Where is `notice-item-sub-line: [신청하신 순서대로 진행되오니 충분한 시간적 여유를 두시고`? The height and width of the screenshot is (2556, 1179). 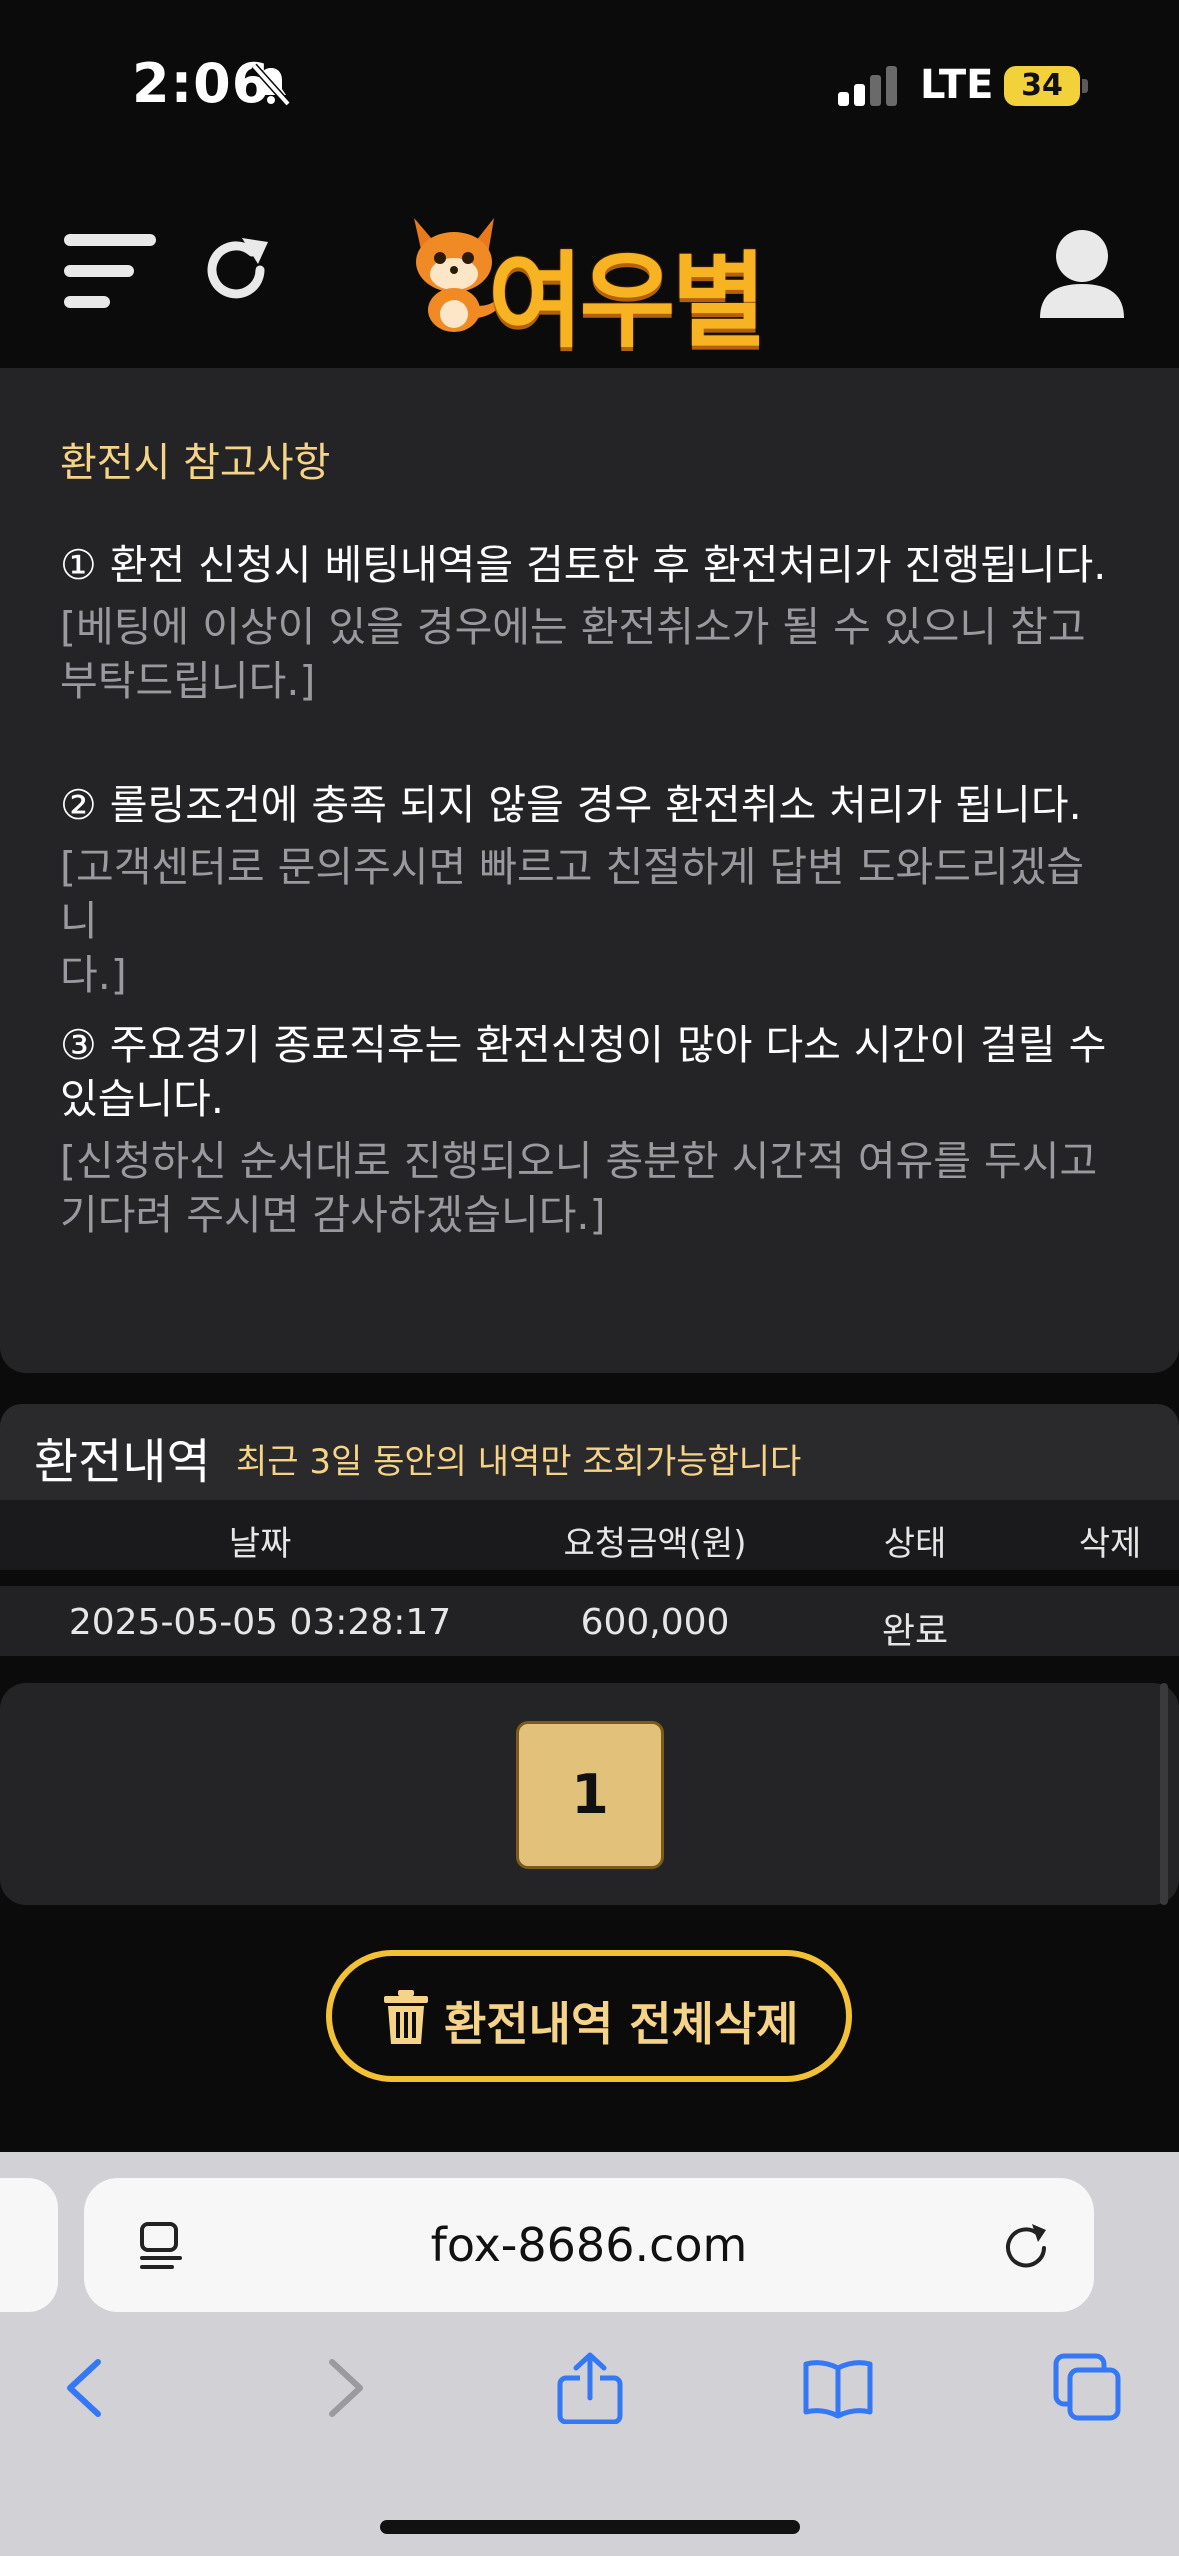
notice-item-sub-line: [신청하신 순서대로 진행되오니 충분한 시간적 여유를 두시고 is located at coordinates (579, 1161).